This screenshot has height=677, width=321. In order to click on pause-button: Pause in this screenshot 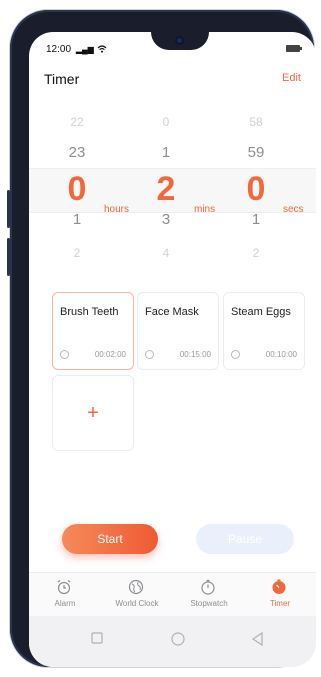, I will do `click(245, 539)`.